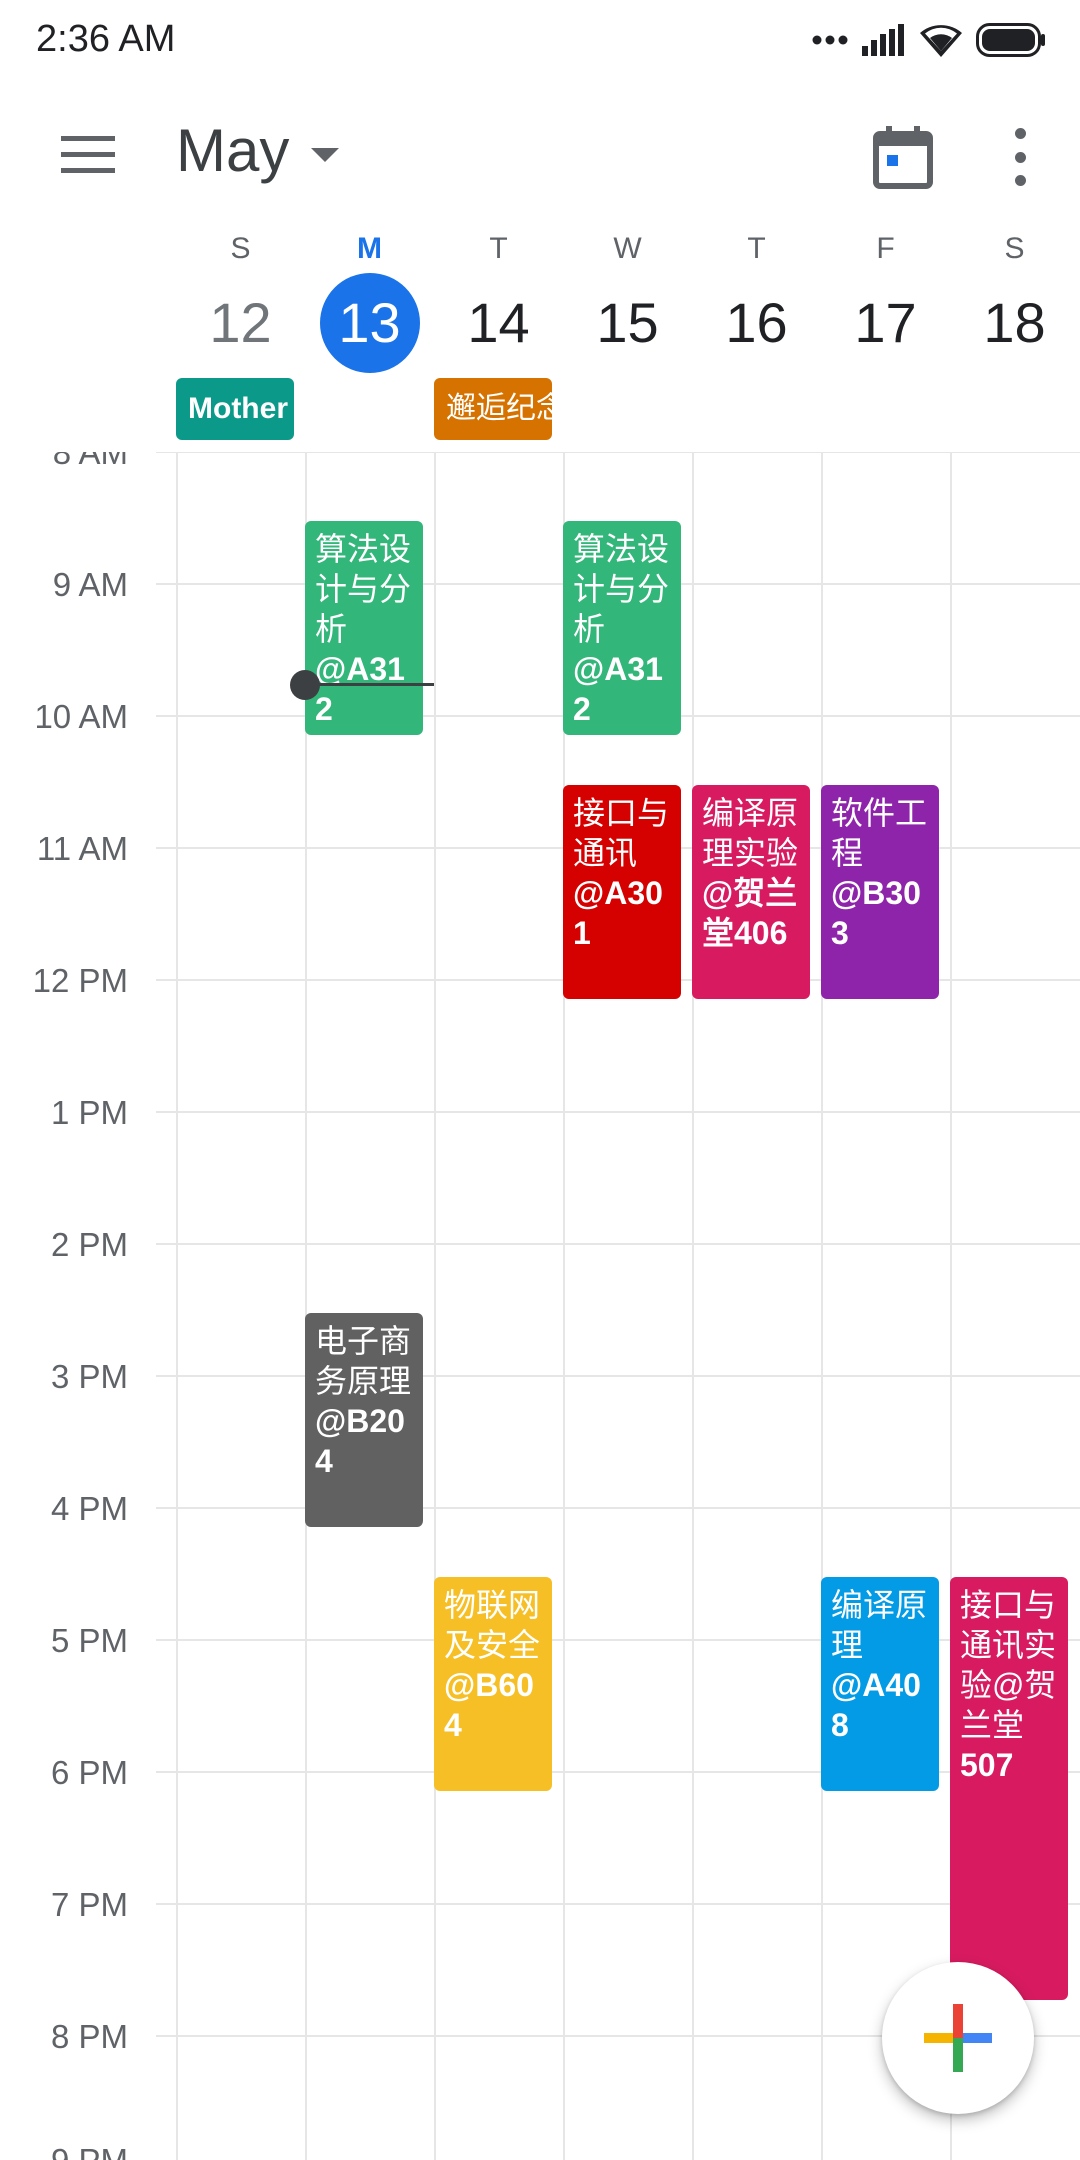 The width and height of the screenshot is (1080, 2160). What do you see at coordinates (756, 322) in the screenshot?
I see `day-number: 16` at bounding box center [756, 322].